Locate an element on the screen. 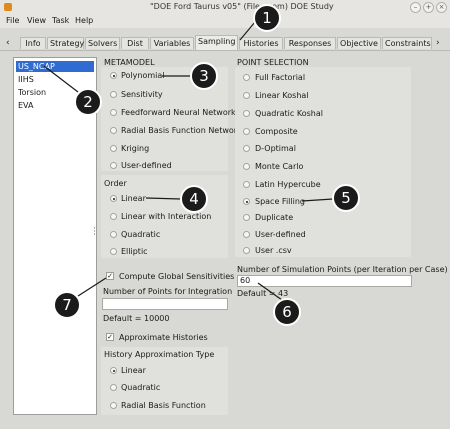  callout-1: 1 is located at coordinates (267, 18).